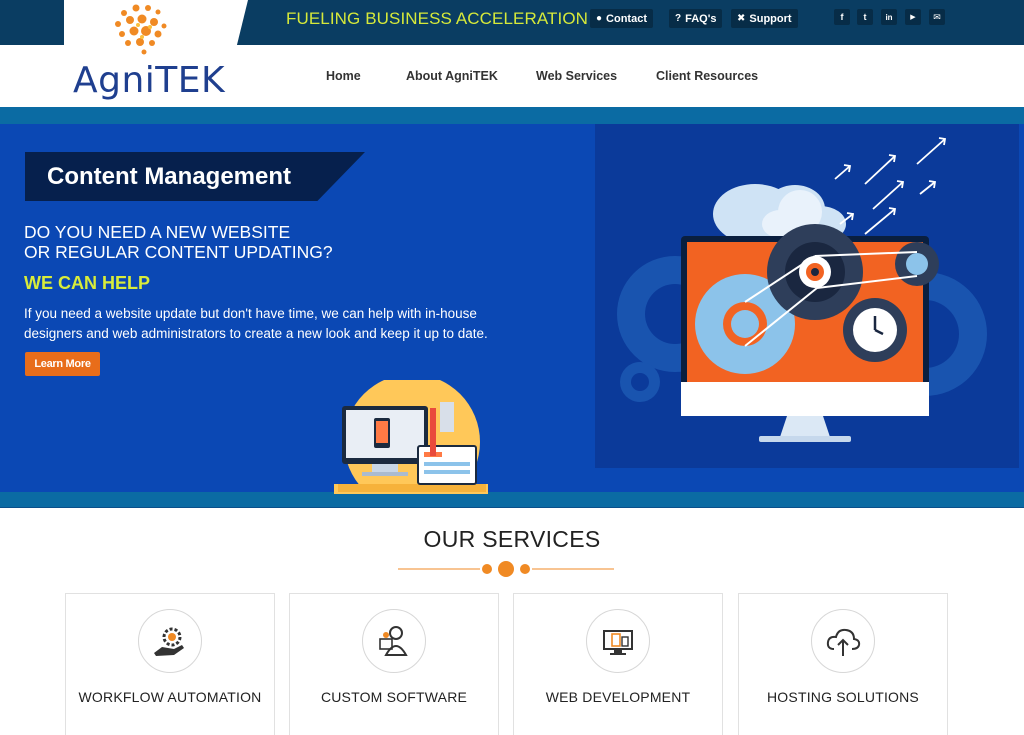 This screenshot has width=1024, height=735. I want to click on learn-more-button: Learn More, so click(62, 364).